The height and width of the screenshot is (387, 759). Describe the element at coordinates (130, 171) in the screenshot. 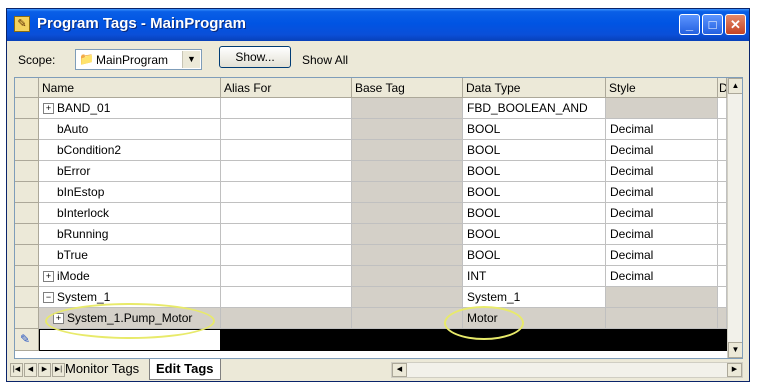

I see `tag-name-cell: bError` at that location.